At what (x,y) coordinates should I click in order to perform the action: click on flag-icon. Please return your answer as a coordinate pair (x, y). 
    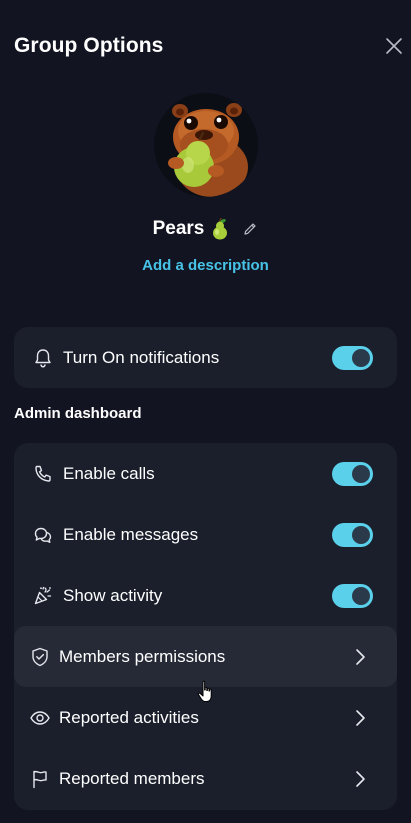
    Looking at the image, I should click on (40, 779).